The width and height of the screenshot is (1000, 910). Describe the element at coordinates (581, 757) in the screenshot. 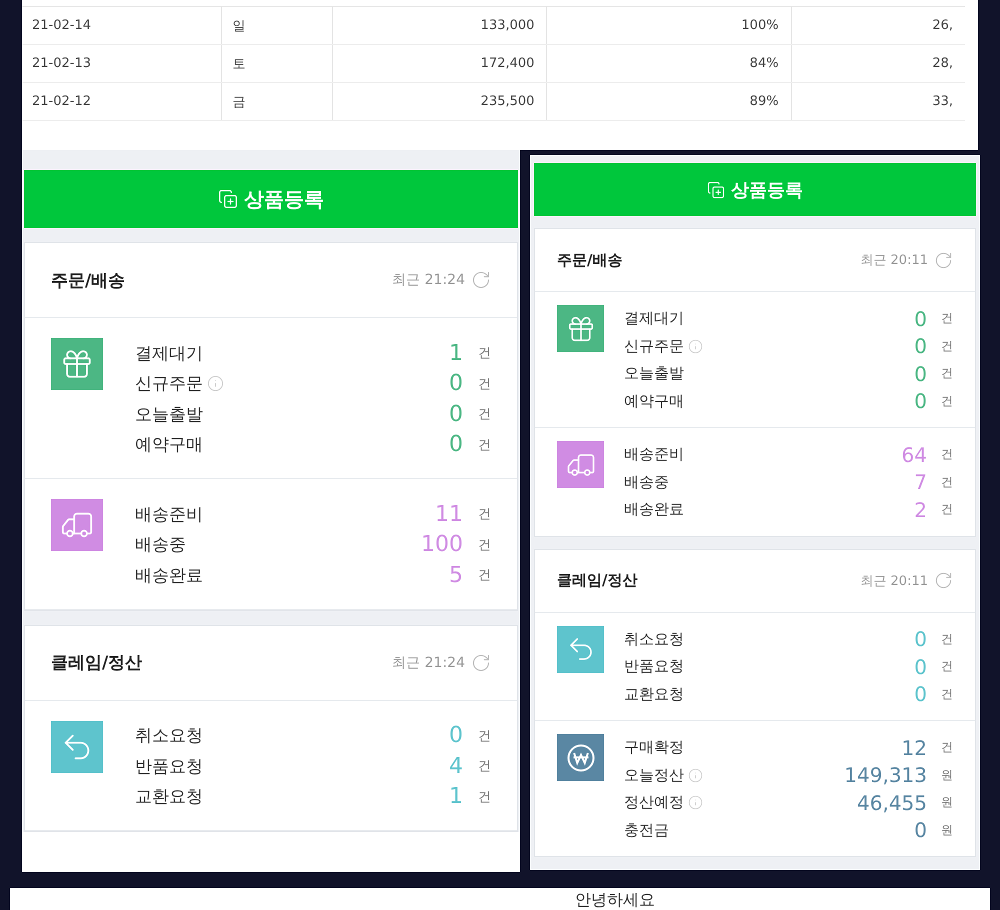

I see `won-coin-icon` at that location.